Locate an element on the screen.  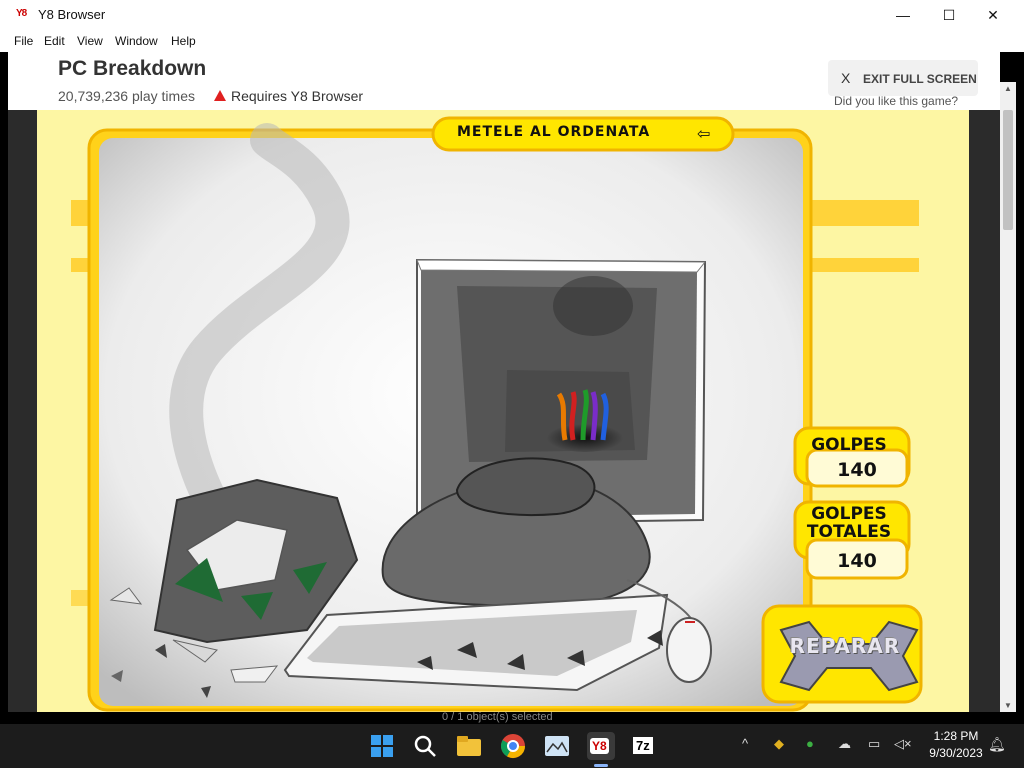
page-scrollbar: ▲ ▼ is located at coordinates (1008, 397).